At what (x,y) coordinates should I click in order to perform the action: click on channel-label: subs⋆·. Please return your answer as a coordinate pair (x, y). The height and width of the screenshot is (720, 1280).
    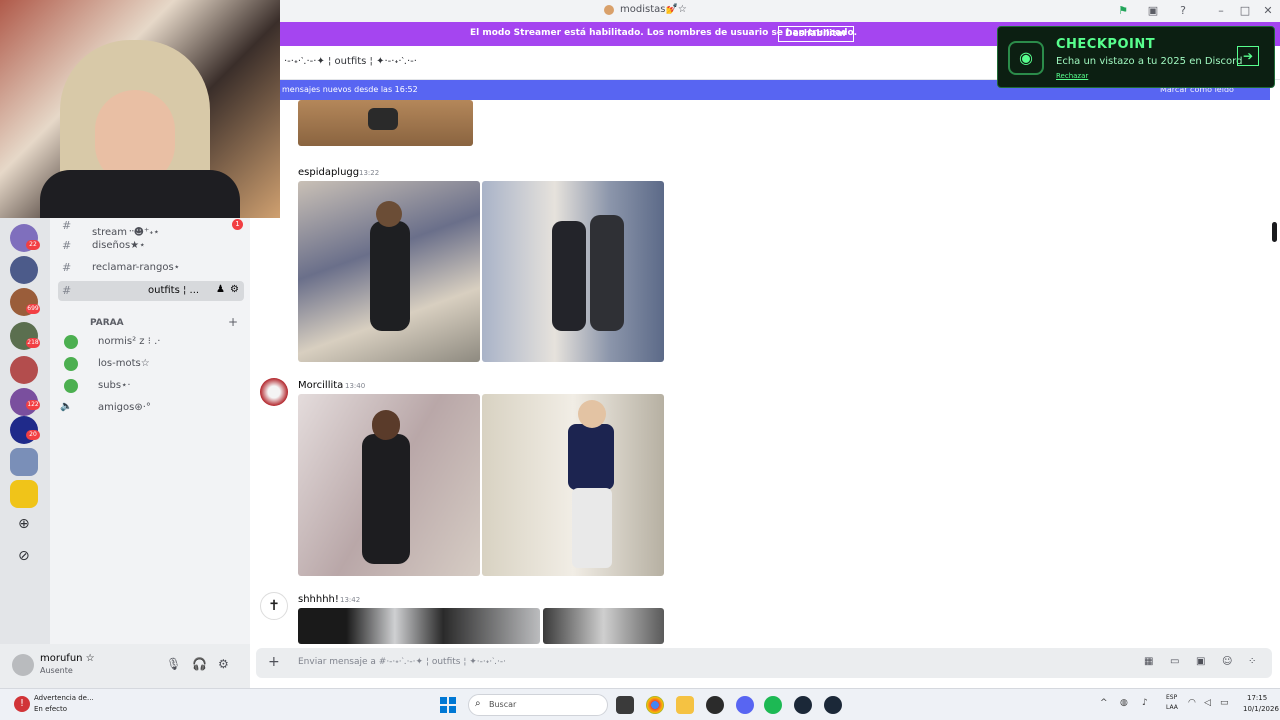
    Looking at the image, I should click on (114, 385).